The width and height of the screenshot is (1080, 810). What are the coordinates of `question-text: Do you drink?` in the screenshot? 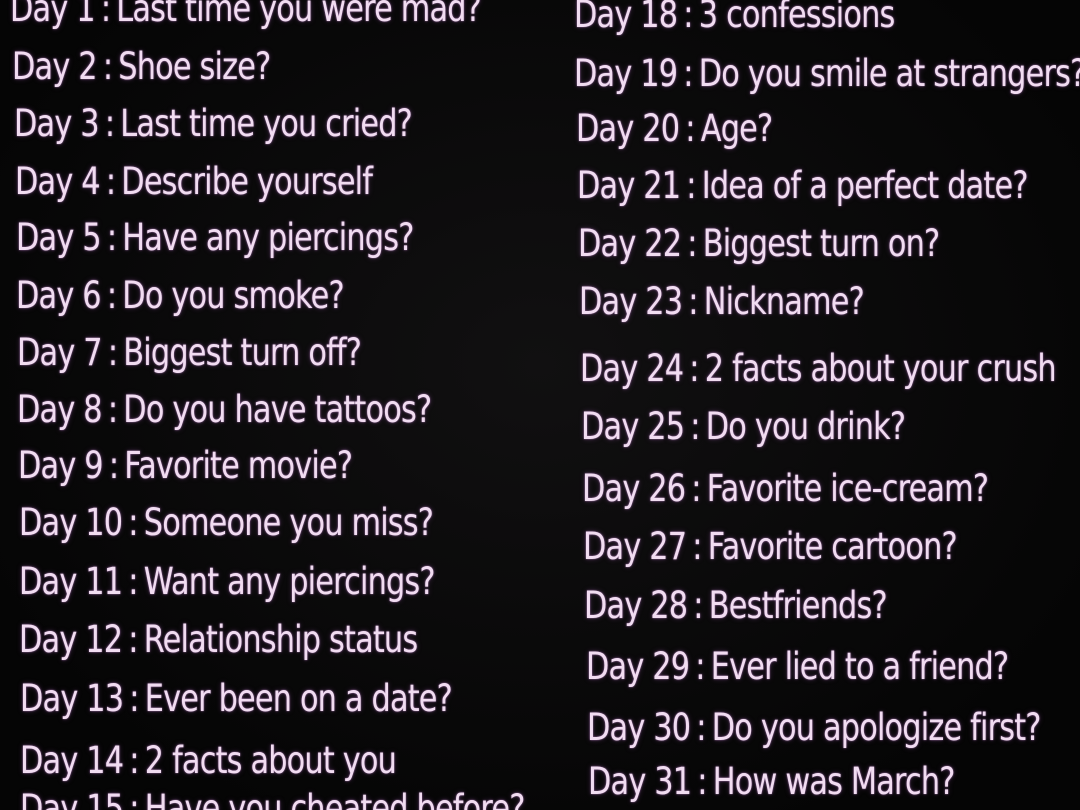 It's located at (805, 426).